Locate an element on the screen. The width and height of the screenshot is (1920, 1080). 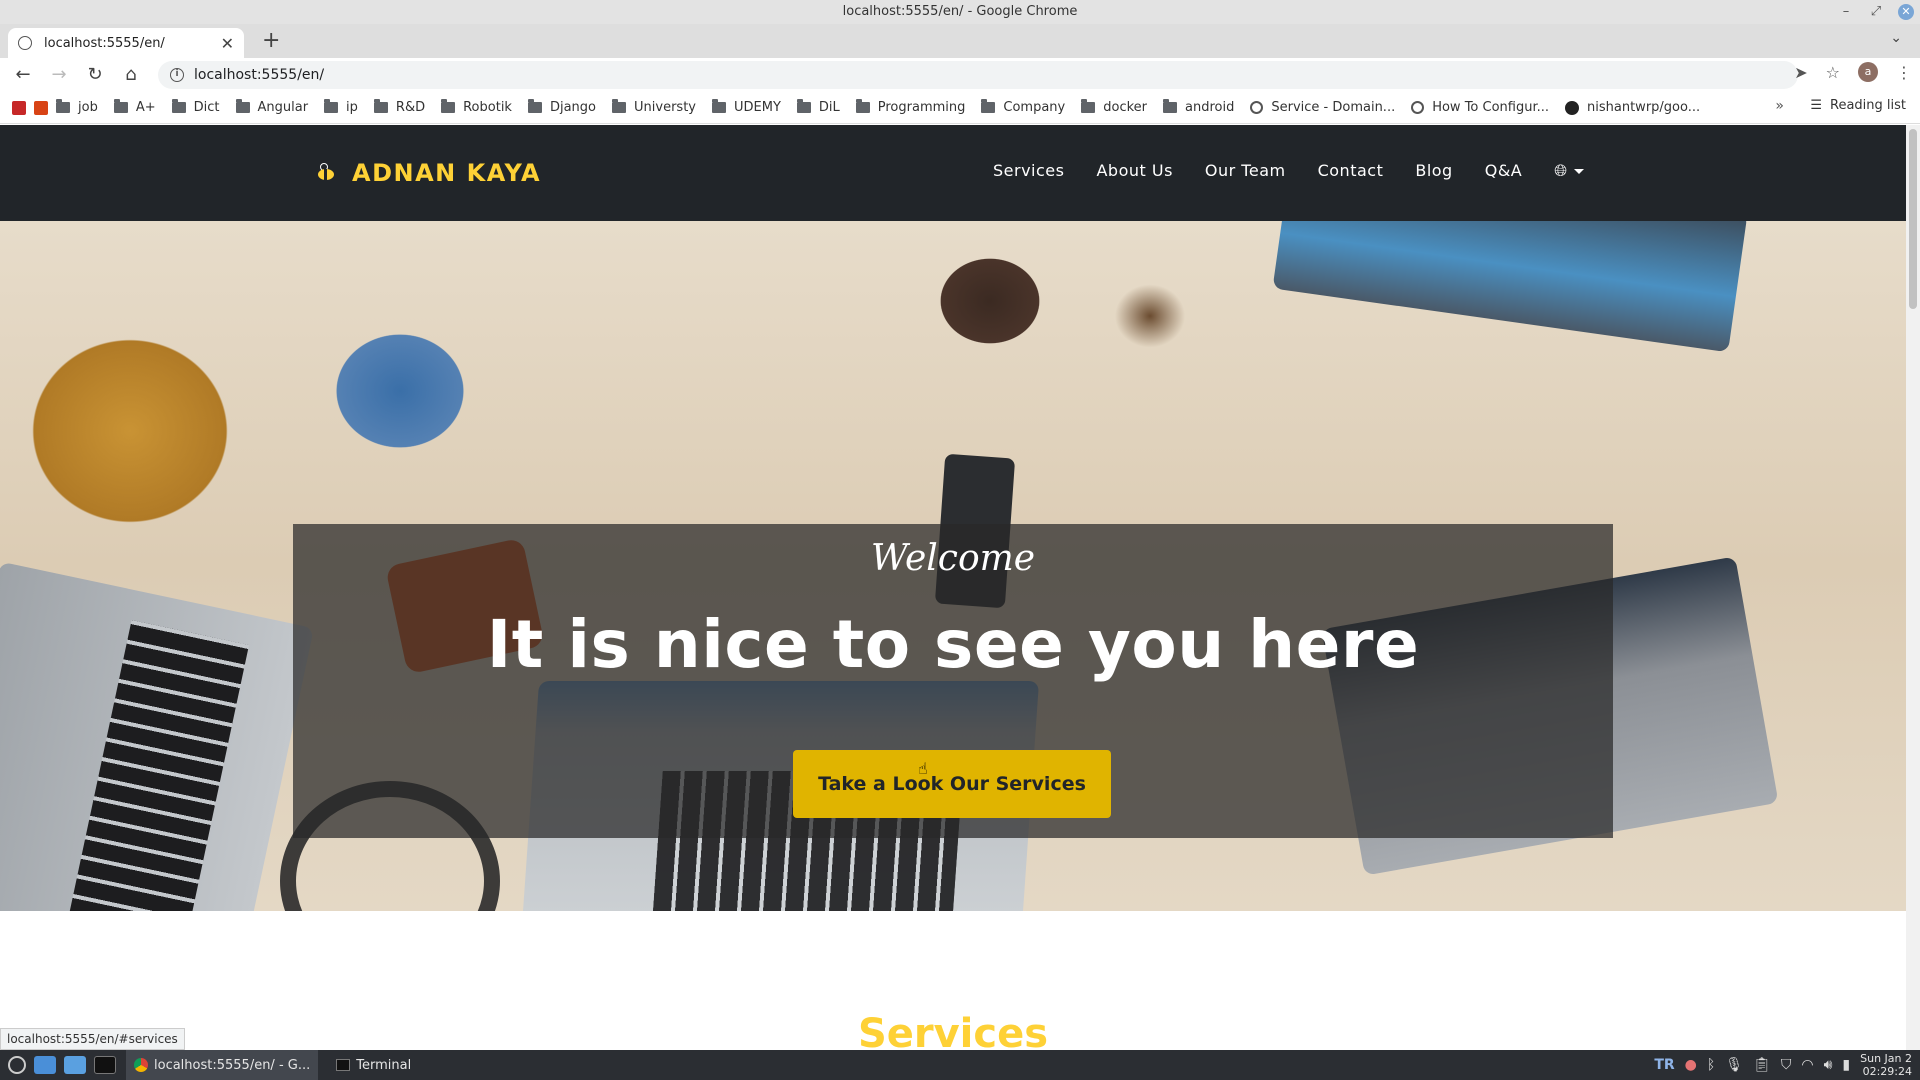
services-cta-button: Take a Look Our Services is located at coordinates (952, 784).